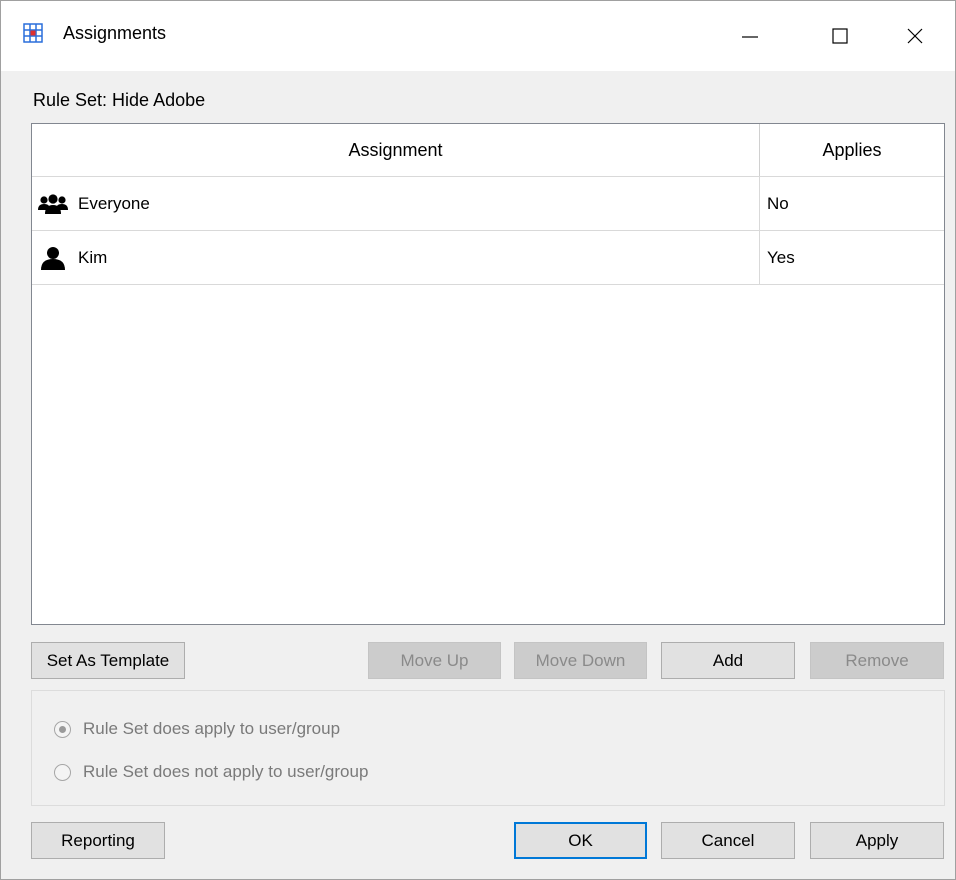 This screenshot has height=880, width=956. What do you see at coordinates (580, 660) in the screenshot?
I see `move-down-button: Move Down` at bounding box center [580, 660].